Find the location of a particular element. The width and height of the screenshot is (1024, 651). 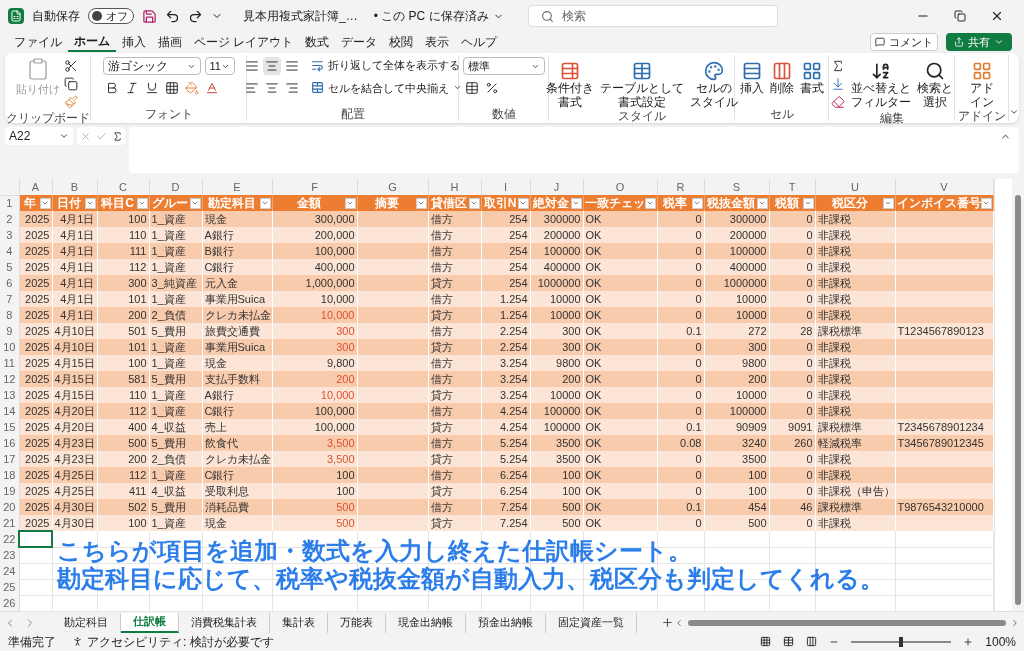

restore-icon is located at coordinates (960, 16).